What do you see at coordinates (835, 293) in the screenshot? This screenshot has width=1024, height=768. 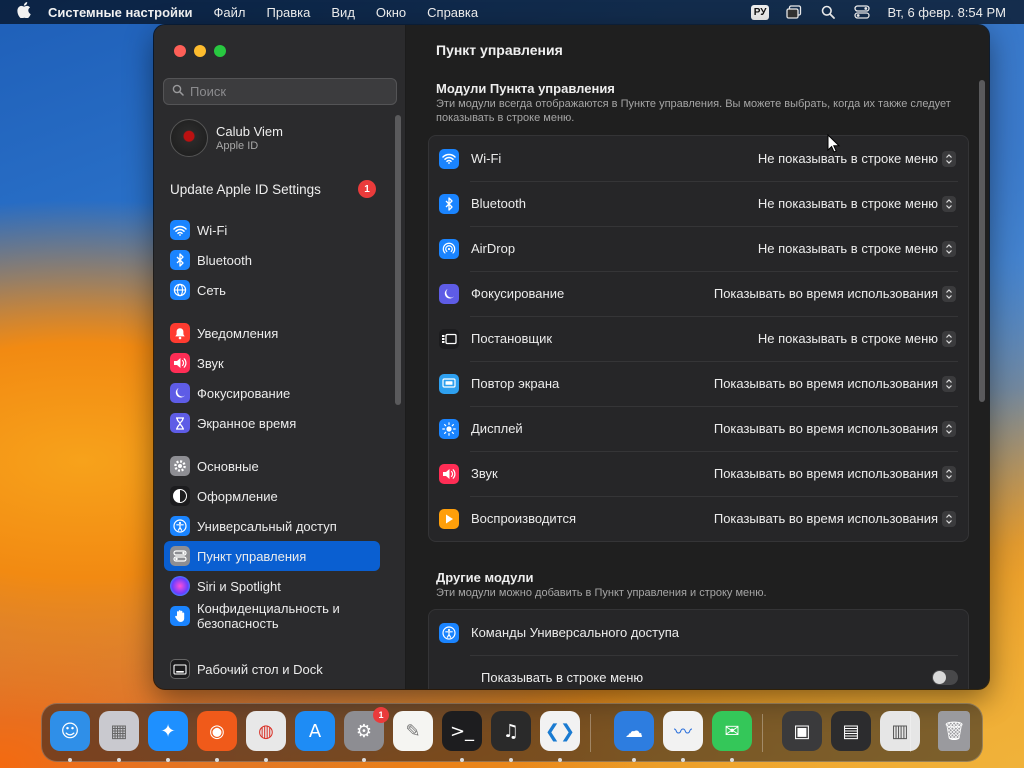 I see `focus-menubar-visibility-popup: Показывать во время использования` at bounding box center [835, 293].